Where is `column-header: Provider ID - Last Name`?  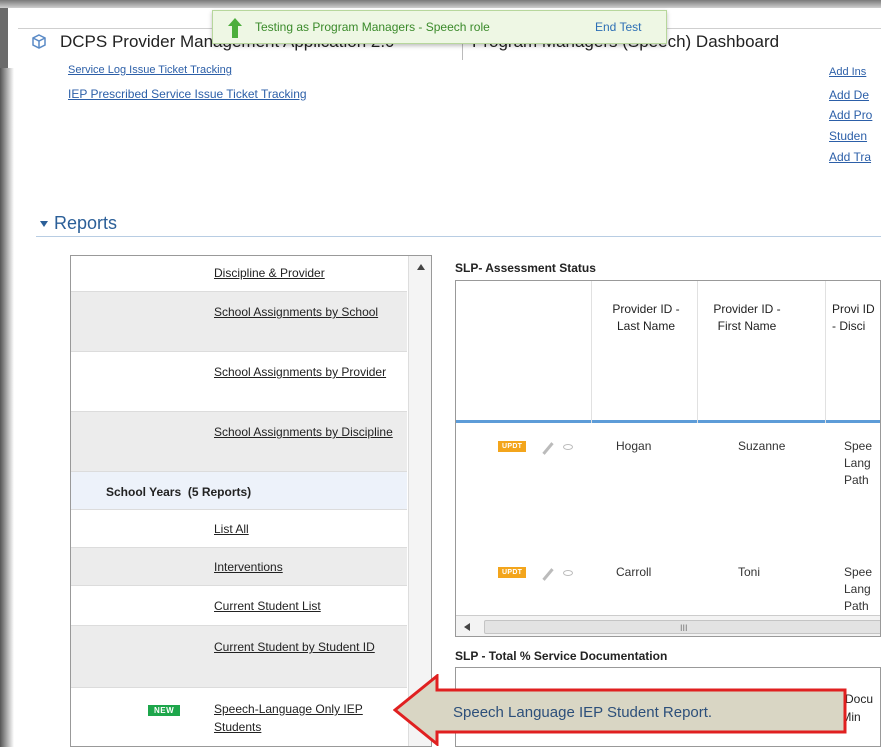
column-header: Provider ID - Last Name is located at coordinates (644, 352).